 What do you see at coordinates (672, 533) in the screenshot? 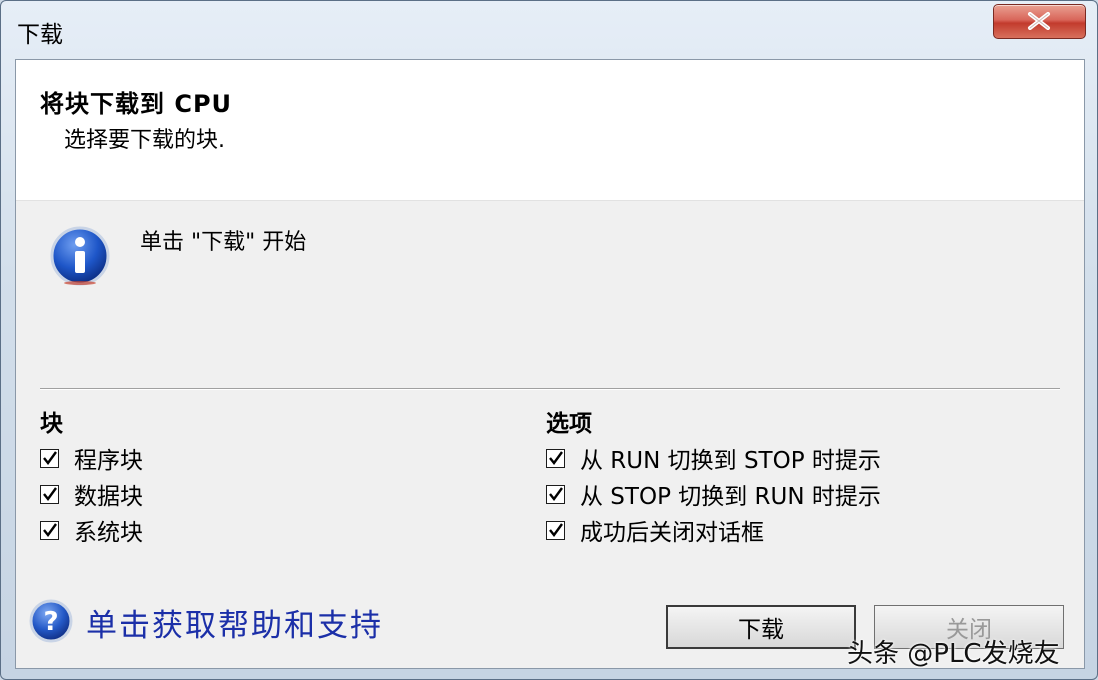
I see `checkbox-label: 成功后关闭对话框` at bounding box center [672, 533].